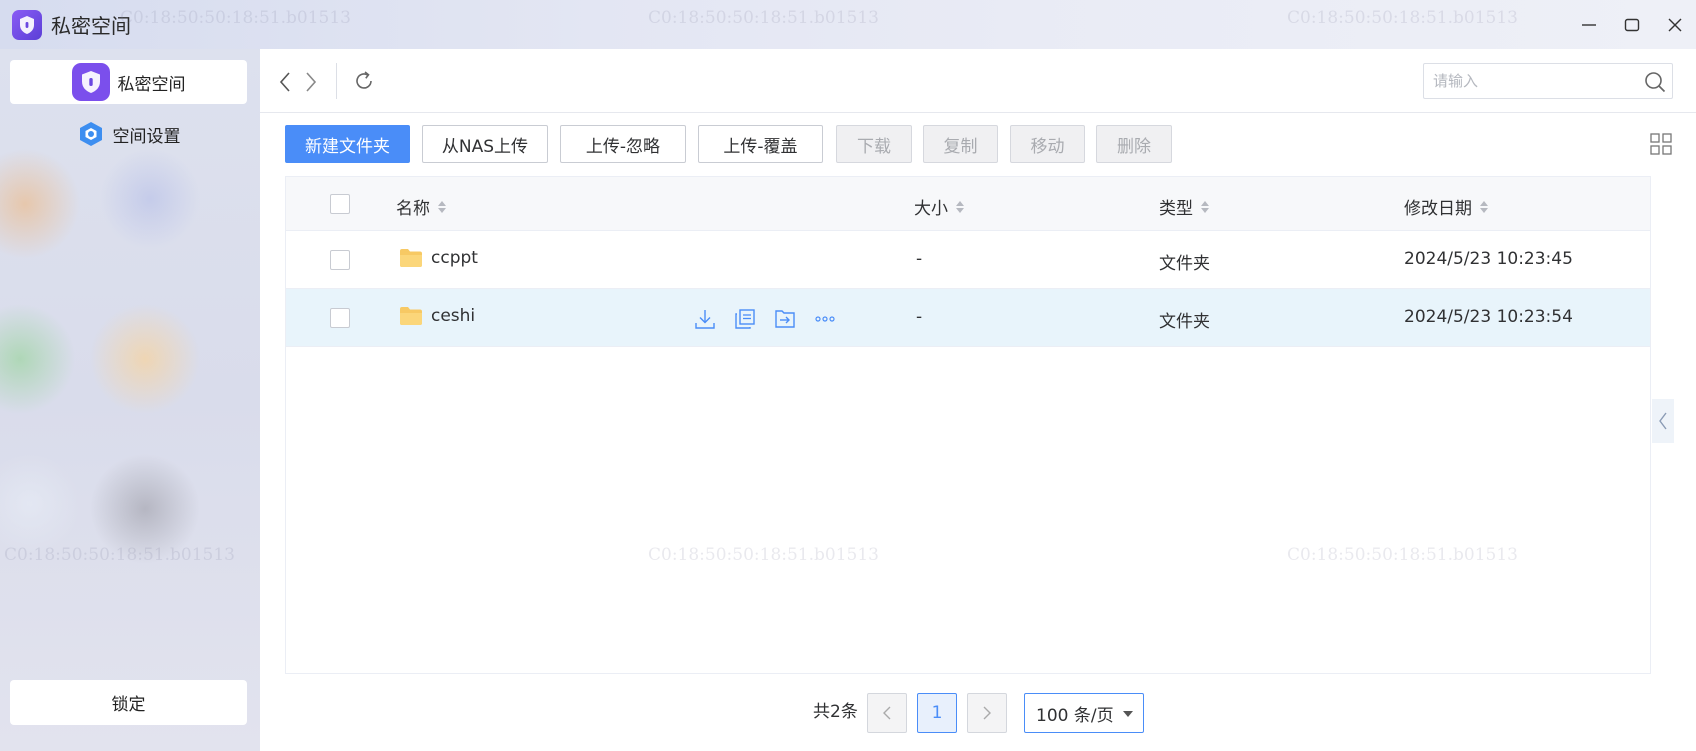 This screenshot has width=1696, height=751. I want to click on file-modified: 2024/5/23 10:23:54, so click(1488, 317).